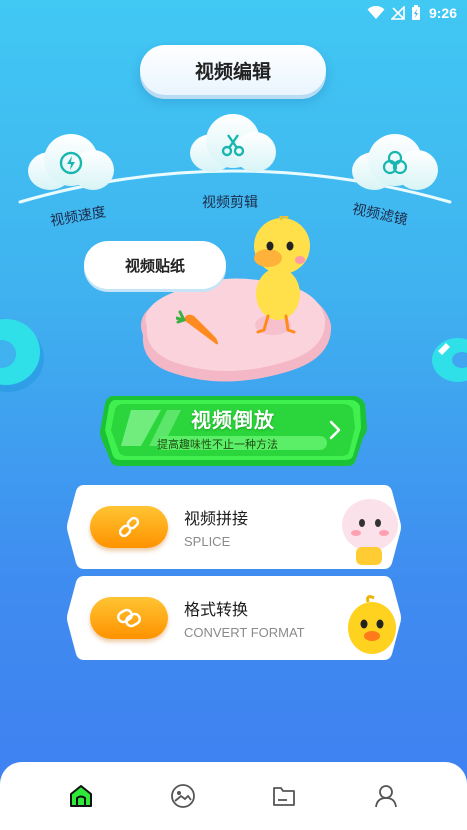  I want to click on chick-mascot-sticker, so click(372, 624).